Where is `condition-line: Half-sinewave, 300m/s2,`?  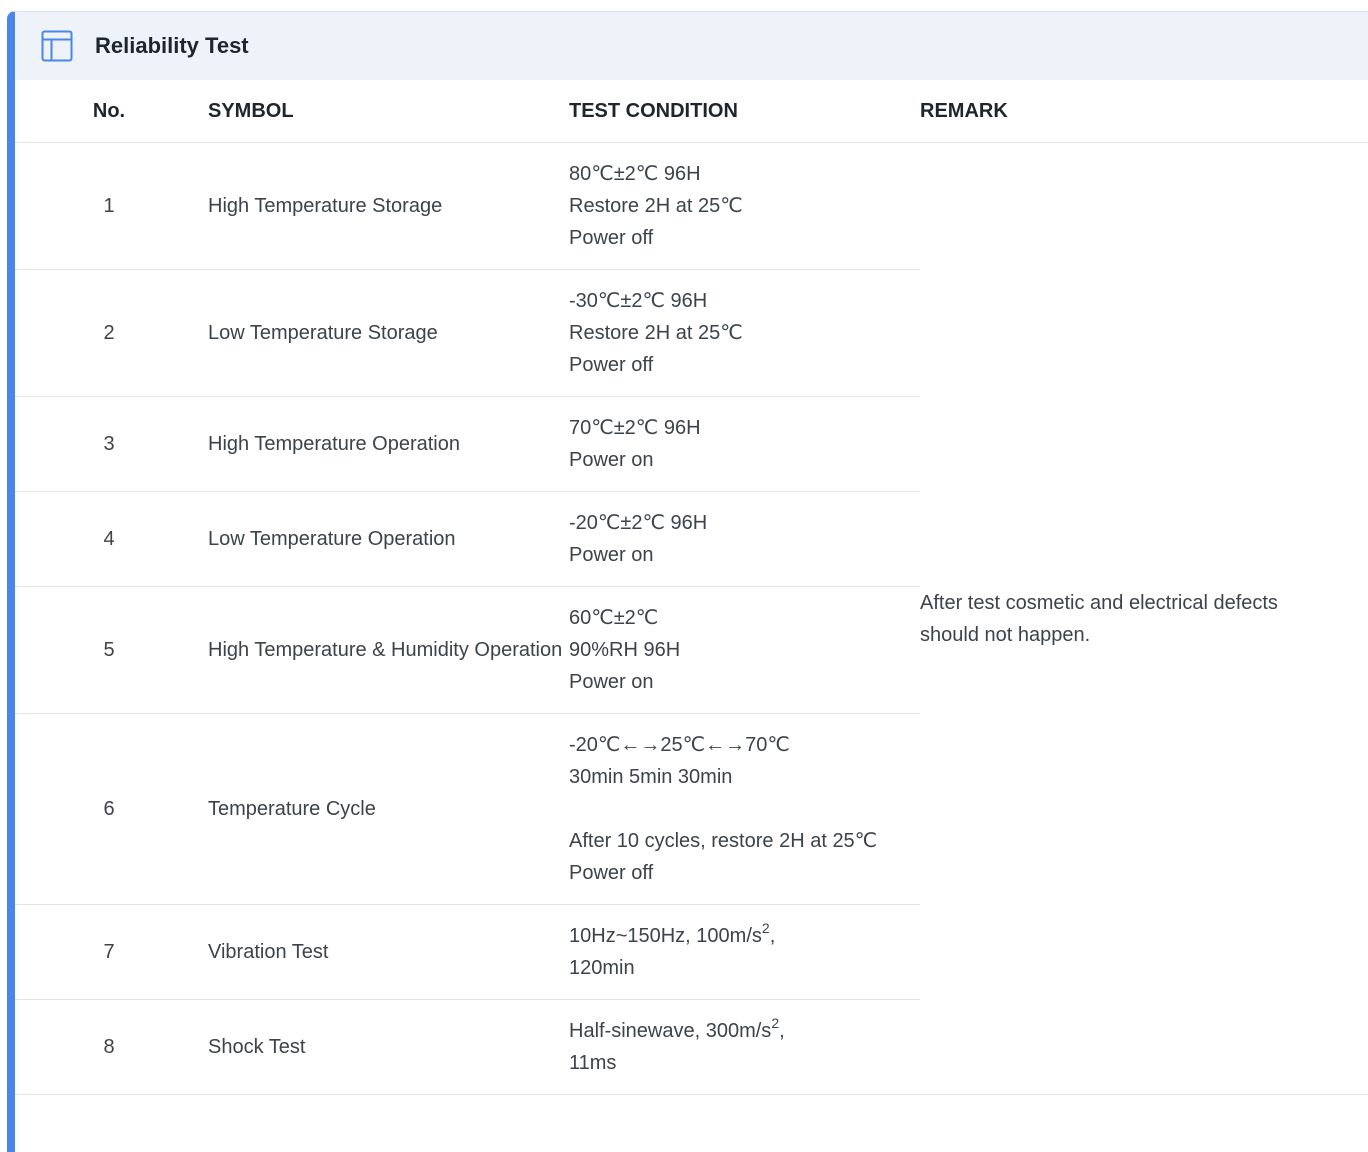
condition-line: Half-sinewave, 300m/s2, is located at coordinates (734, 1031).